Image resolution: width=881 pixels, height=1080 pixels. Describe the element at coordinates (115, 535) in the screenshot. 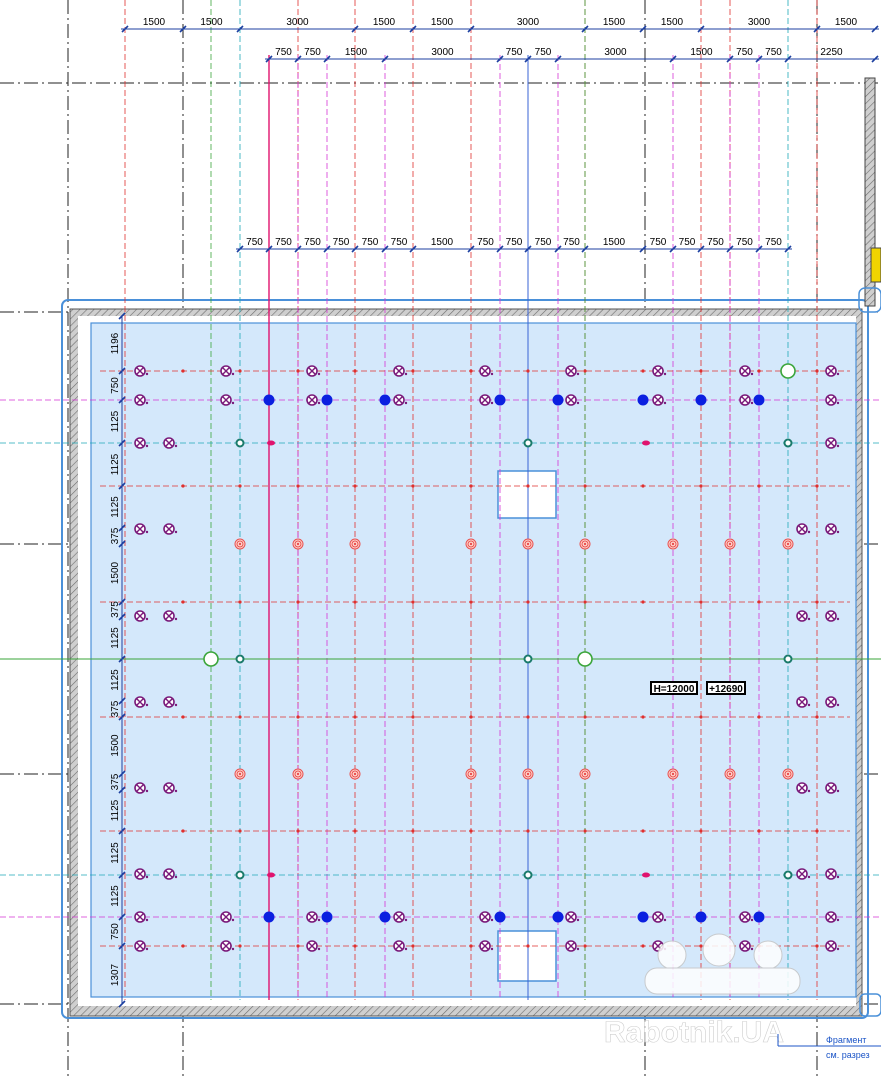

I see `dimension-label: 375` at that location.